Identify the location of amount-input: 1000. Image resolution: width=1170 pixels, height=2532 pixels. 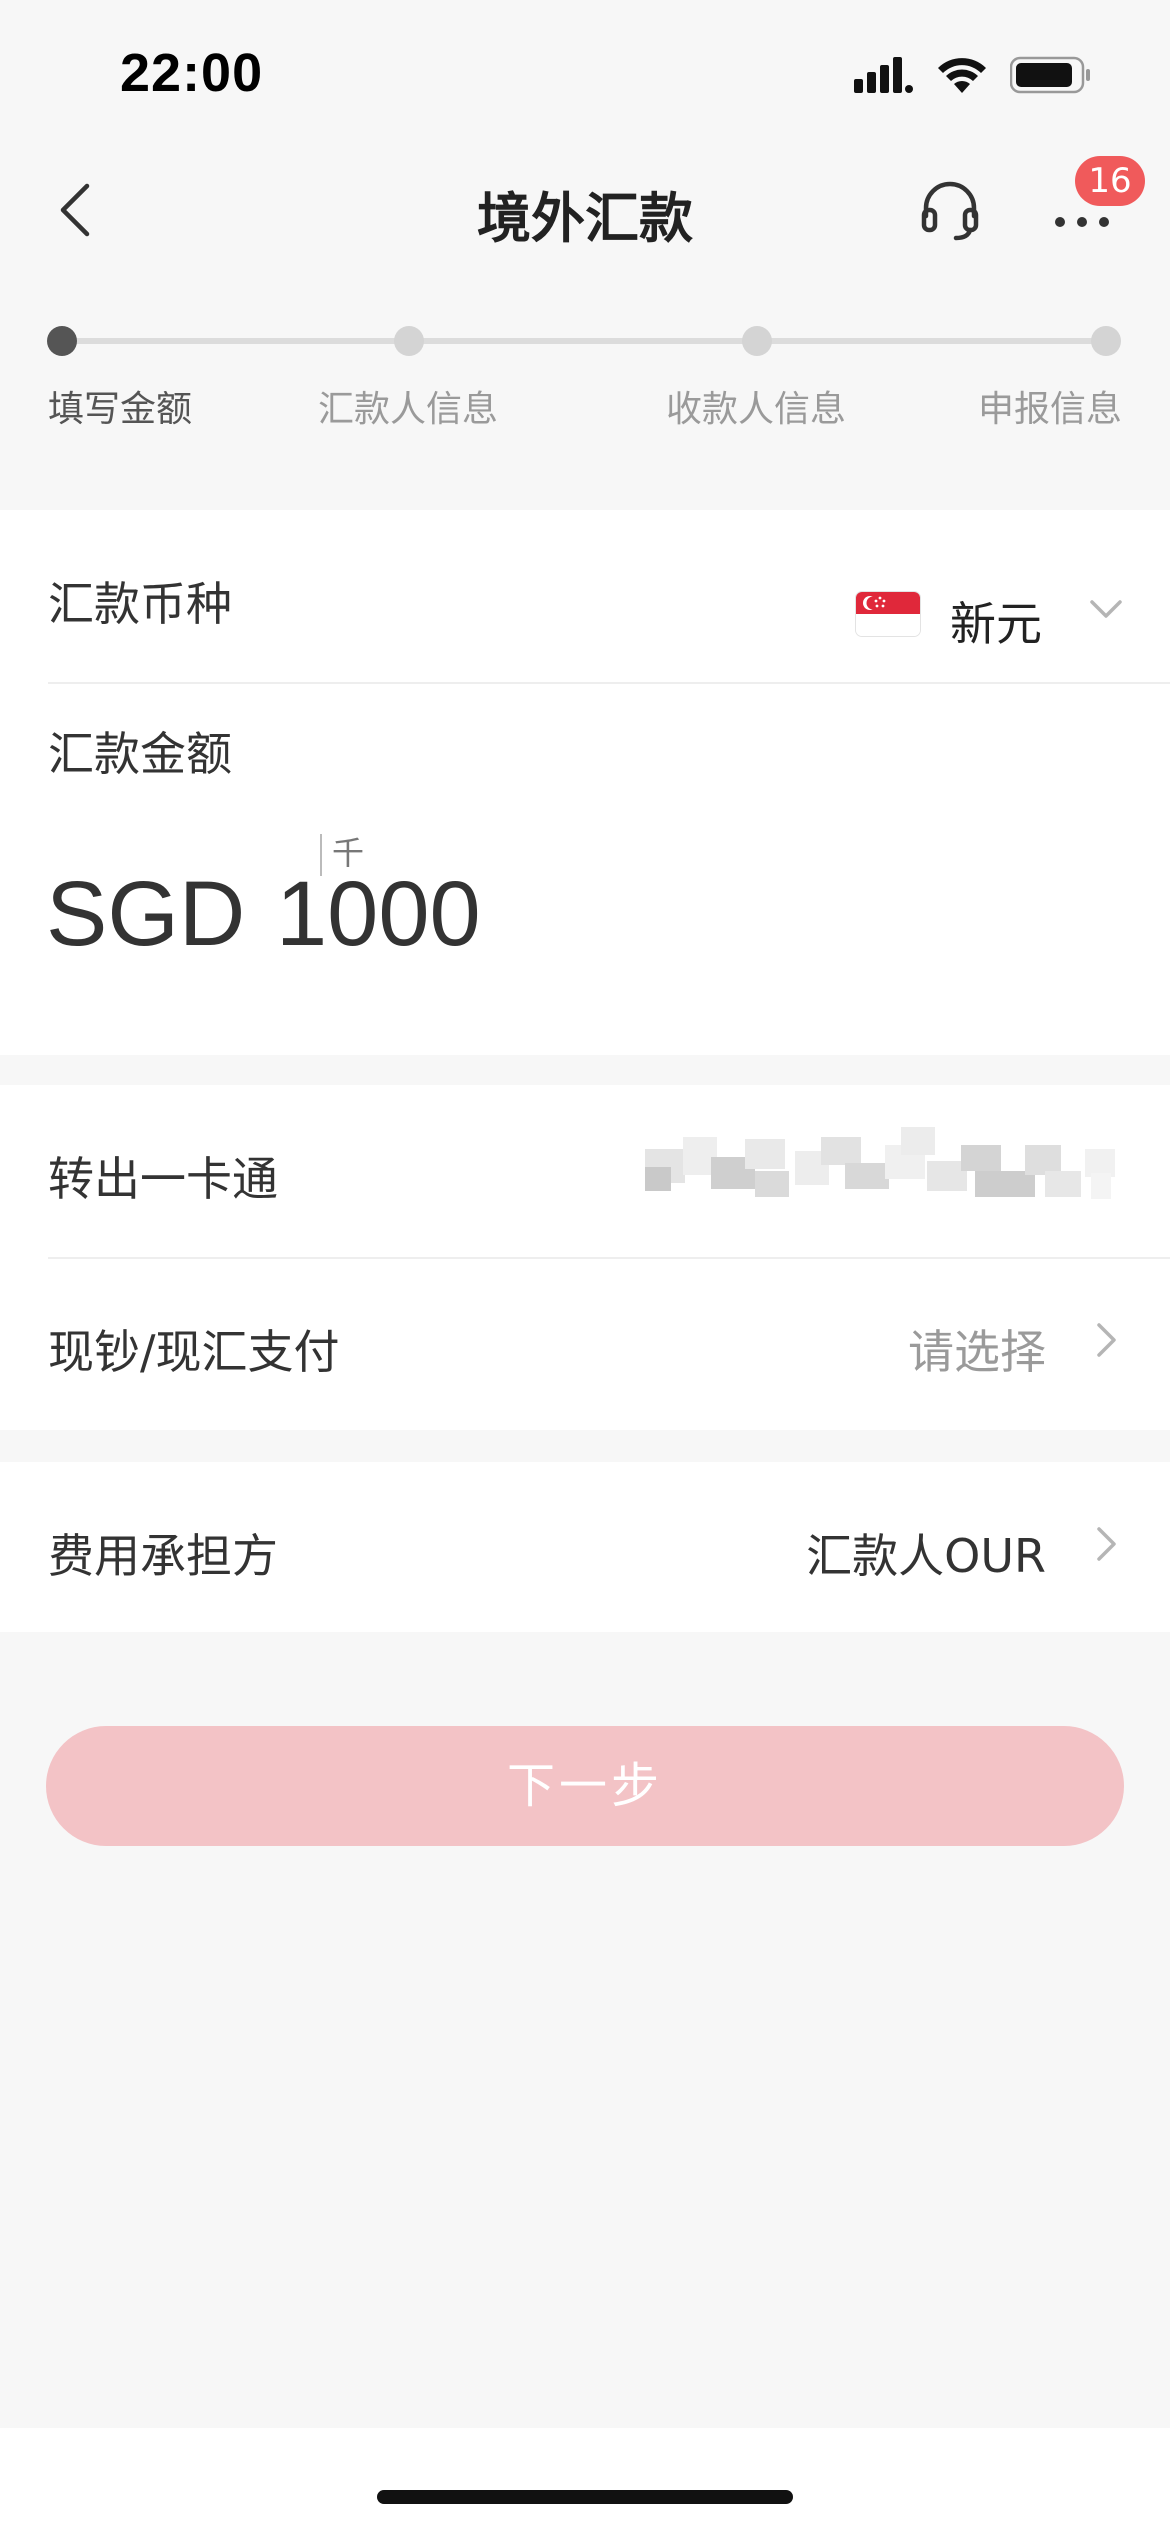
(378, 914).